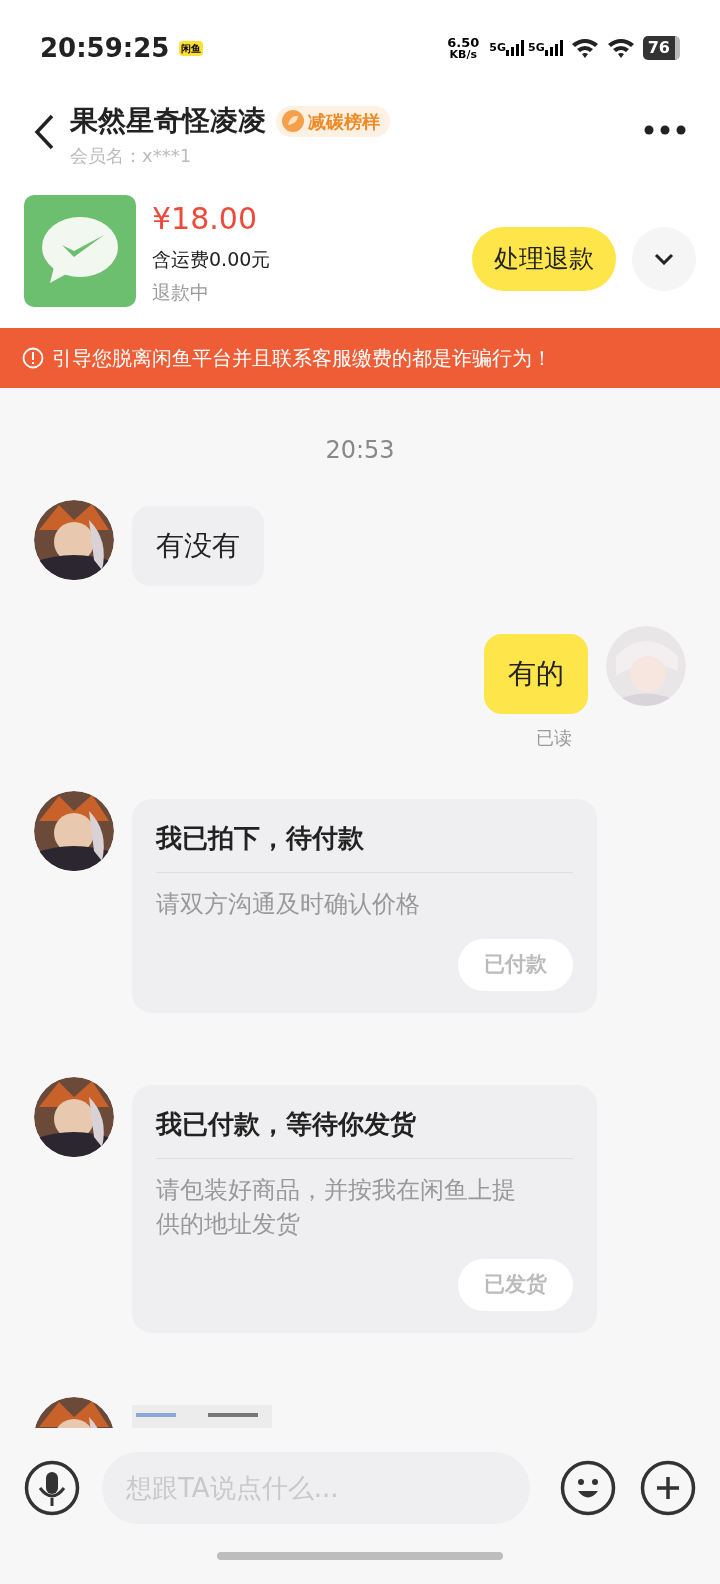 The height and width of the screenshot is (1584, 720). I want to click on status-button: 已付款, so click(515, 965).